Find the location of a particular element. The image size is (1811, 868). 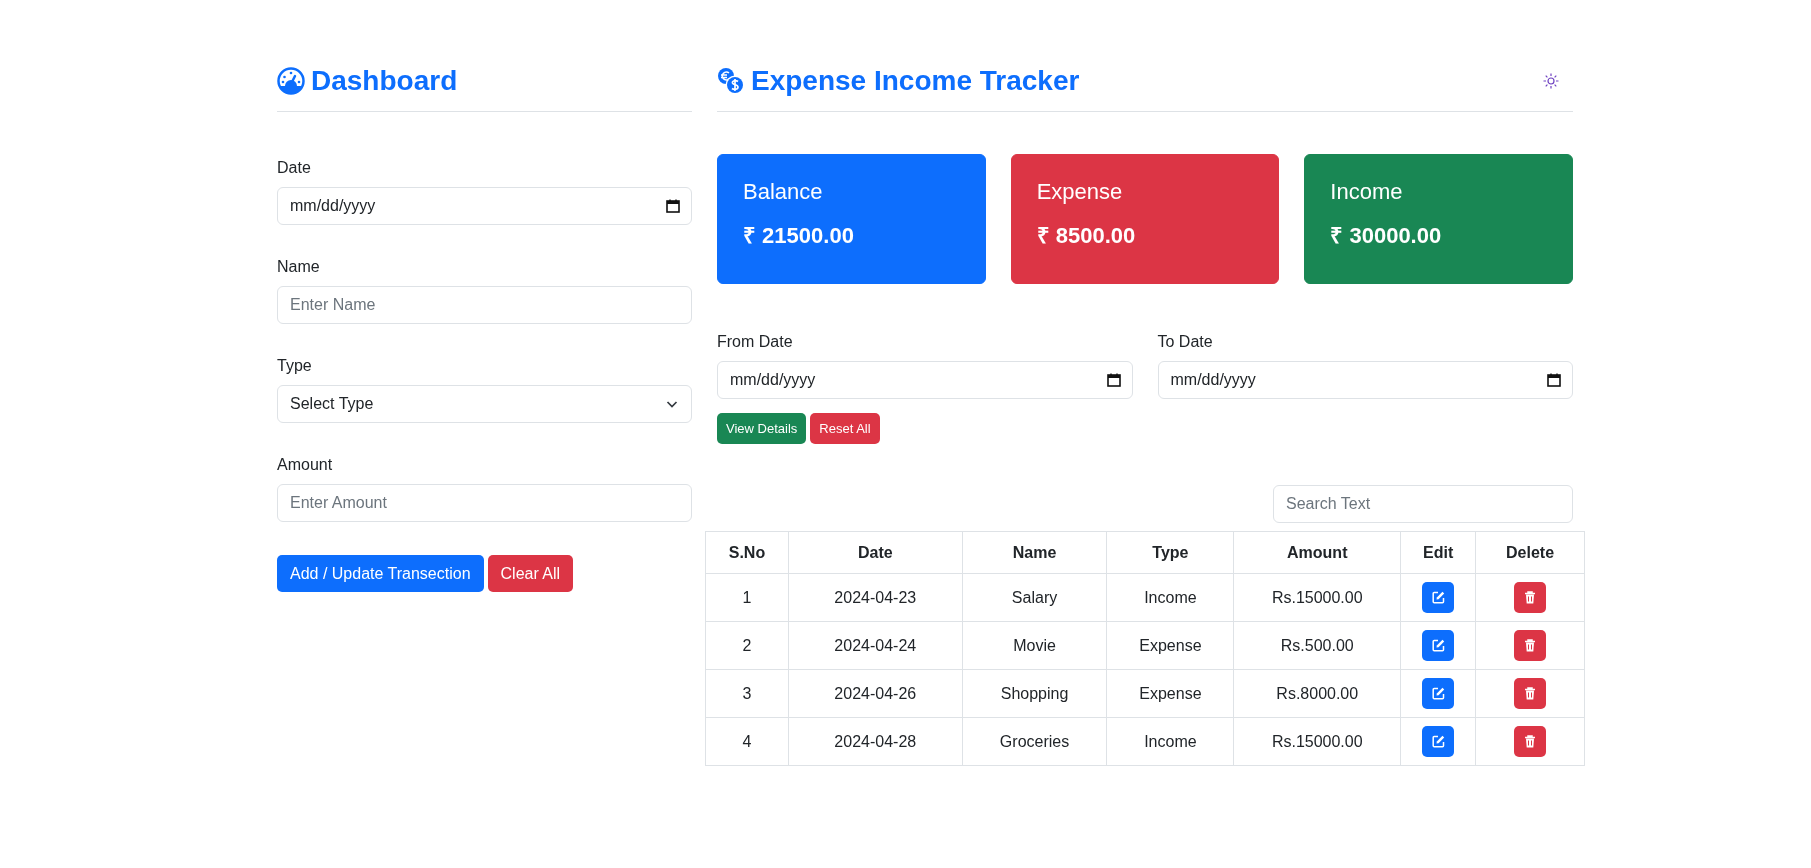

action-button: Add / Update Transection is located at coordinates (380, 573).